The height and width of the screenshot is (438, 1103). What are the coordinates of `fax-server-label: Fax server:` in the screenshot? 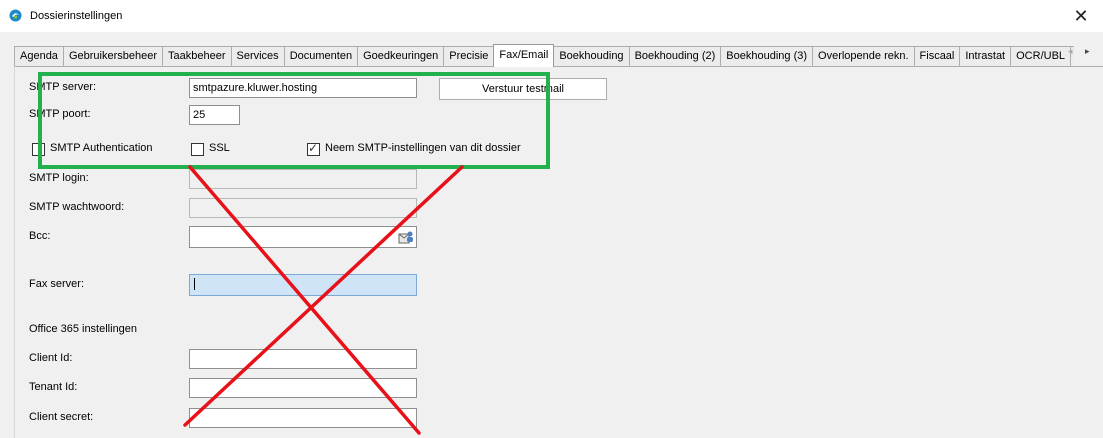 It's located at (57, 284).